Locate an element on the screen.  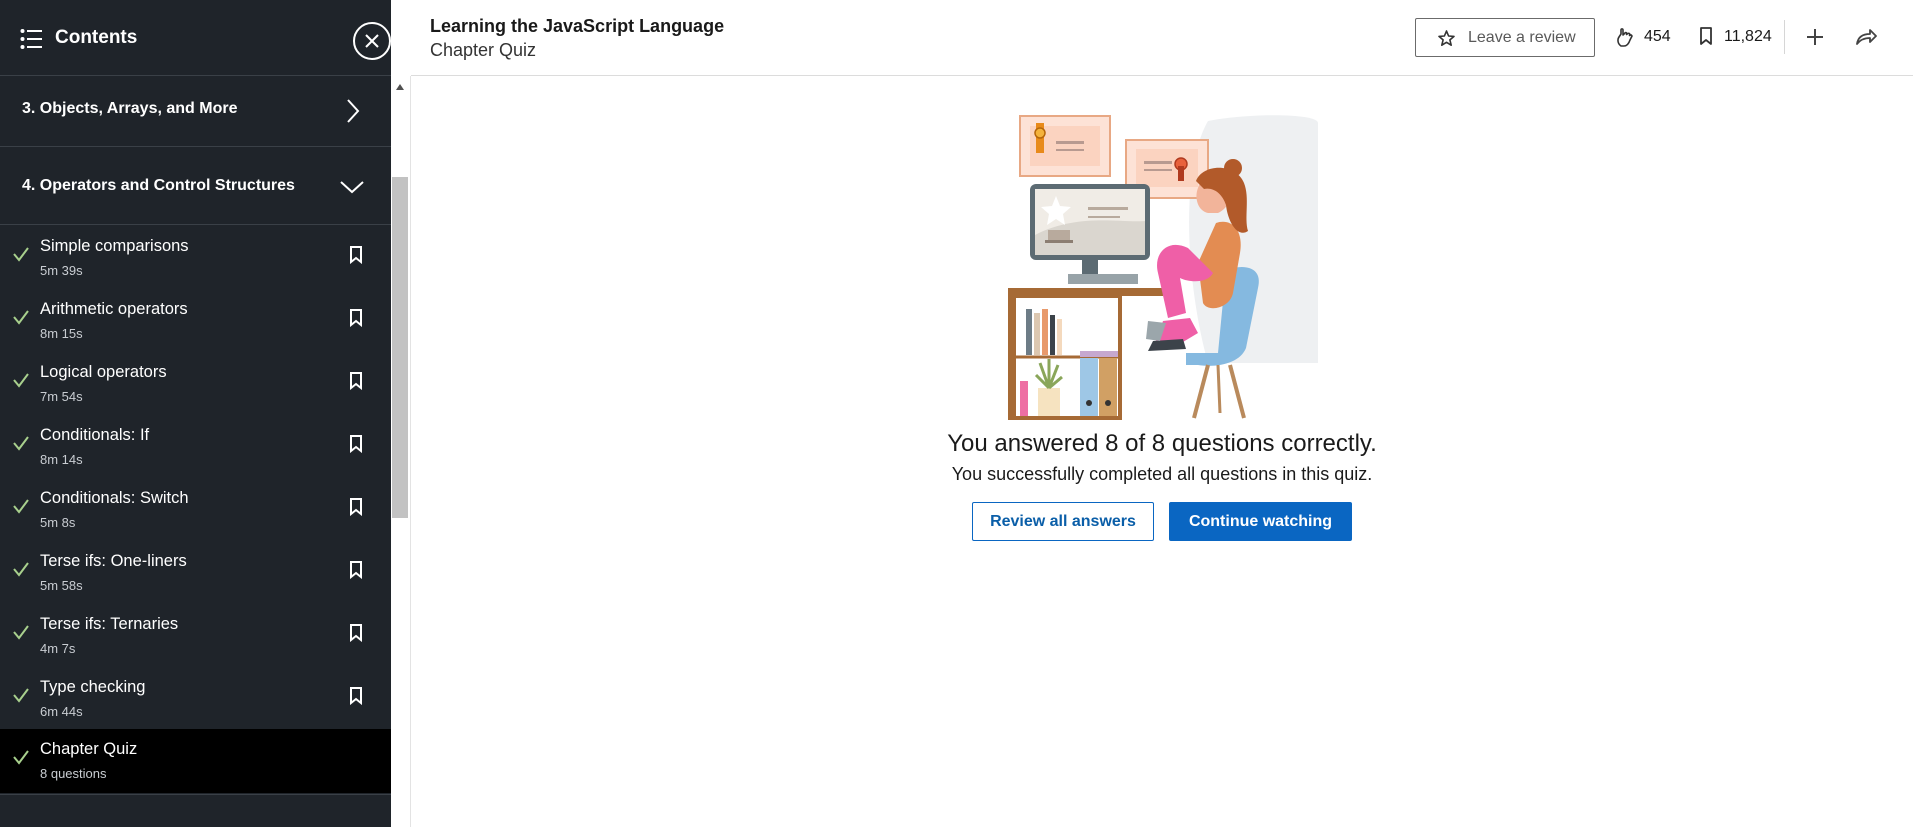
item-duration: 6m 44s is located at coordinates (61, 711).